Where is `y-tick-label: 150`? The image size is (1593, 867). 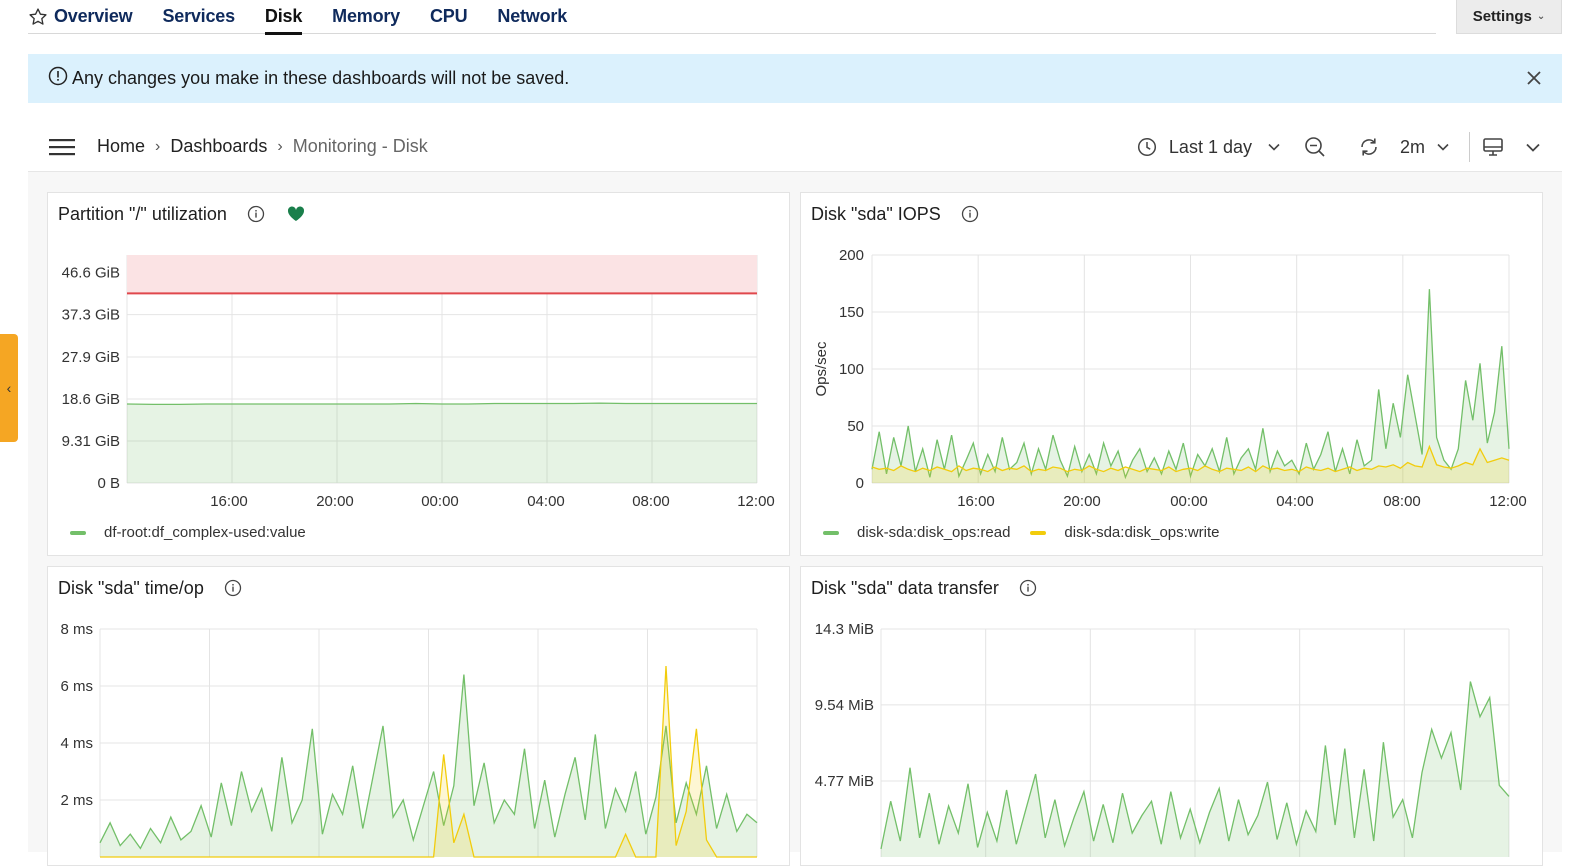
y-tick-label: 150 is located at coordinates (851, 312).